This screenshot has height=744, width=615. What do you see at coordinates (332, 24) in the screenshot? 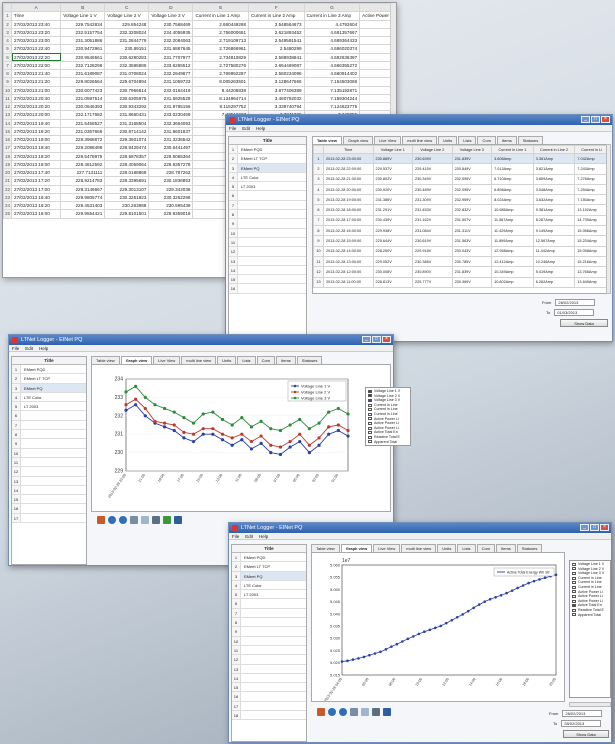
I see `cell: 4.4792604` at bounding box center [332, 24].